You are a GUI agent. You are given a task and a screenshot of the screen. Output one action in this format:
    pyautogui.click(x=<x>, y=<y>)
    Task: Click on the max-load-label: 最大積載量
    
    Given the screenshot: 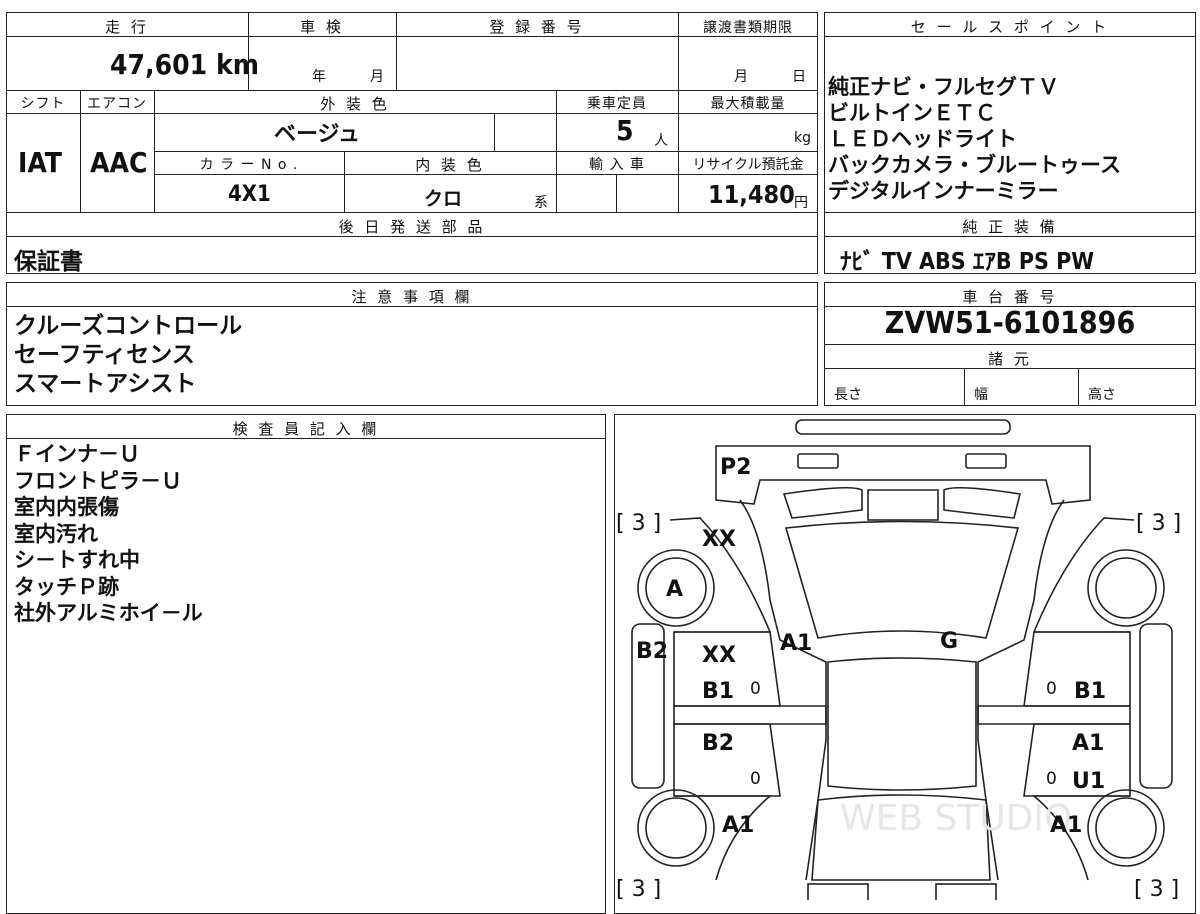 What is the action you would take?
    pyautogui.click(x=748, y=104)
    